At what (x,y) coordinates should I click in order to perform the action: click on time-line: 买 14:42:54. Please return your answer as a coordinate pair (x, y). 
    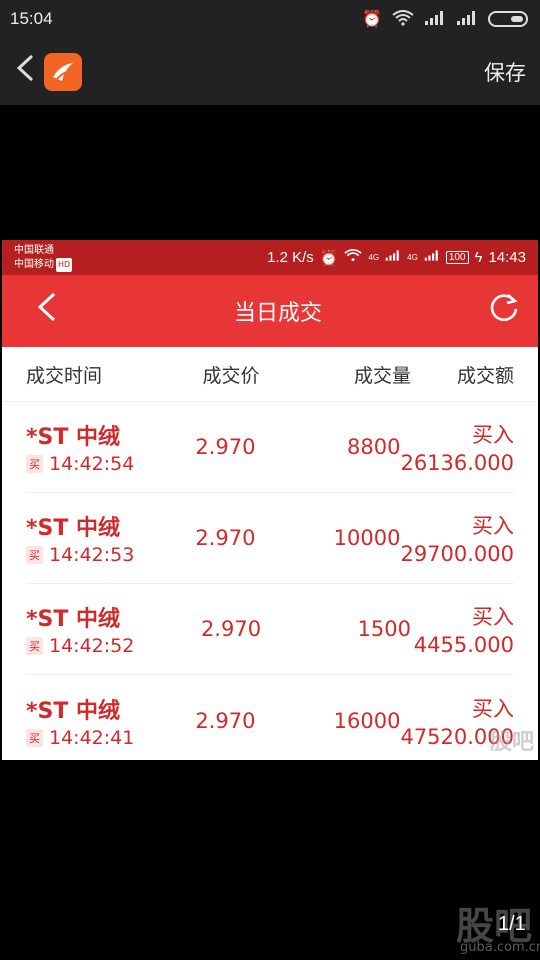
    Looking at the image, I should click on (99, 464).